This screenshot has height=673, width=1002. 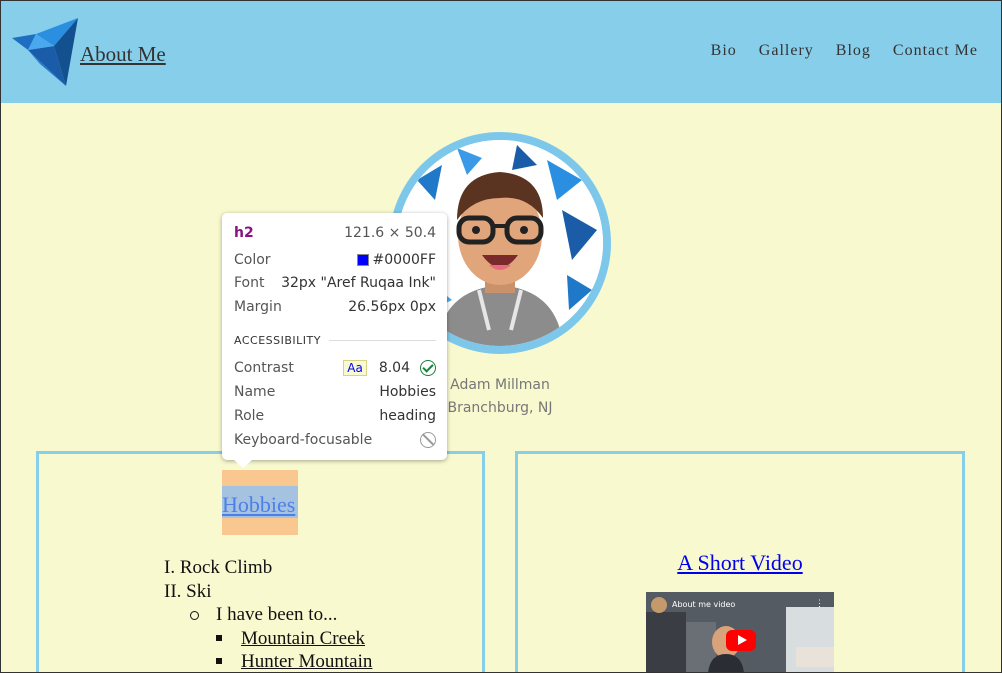 What do you see at coordinates (659, 605) in the screenshot?
I see `channel-avatar` at bounding box center [659, 605].